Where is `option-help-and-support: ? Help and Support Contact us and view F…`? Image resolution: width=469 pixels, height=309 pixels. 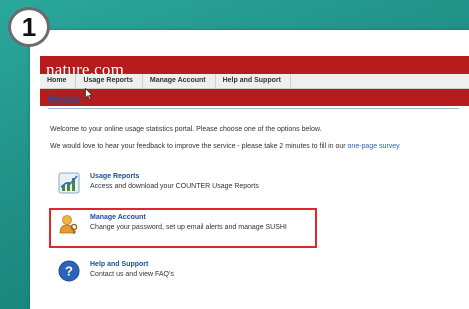
option-help-and-support: ? Help and Support Contact us and view F… is located at coordinates (158, 275).